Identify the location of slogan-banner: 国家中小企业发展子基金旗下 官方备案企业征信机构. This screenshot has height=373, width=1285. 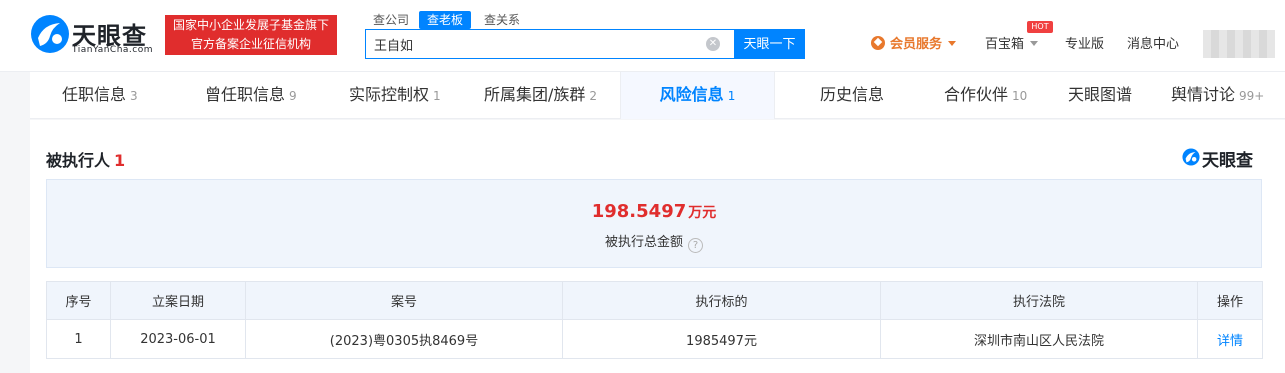
(251, 35).